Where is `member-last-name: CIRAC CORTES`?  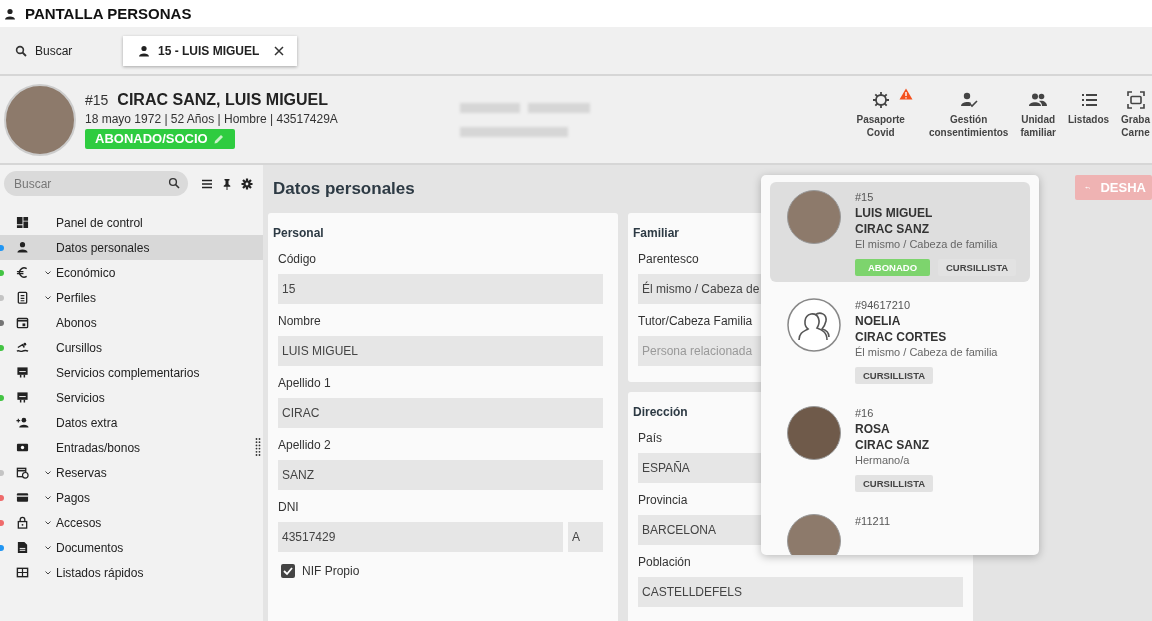 member-last-name: CIRAC CORTES is located at coordinates (901, 337).